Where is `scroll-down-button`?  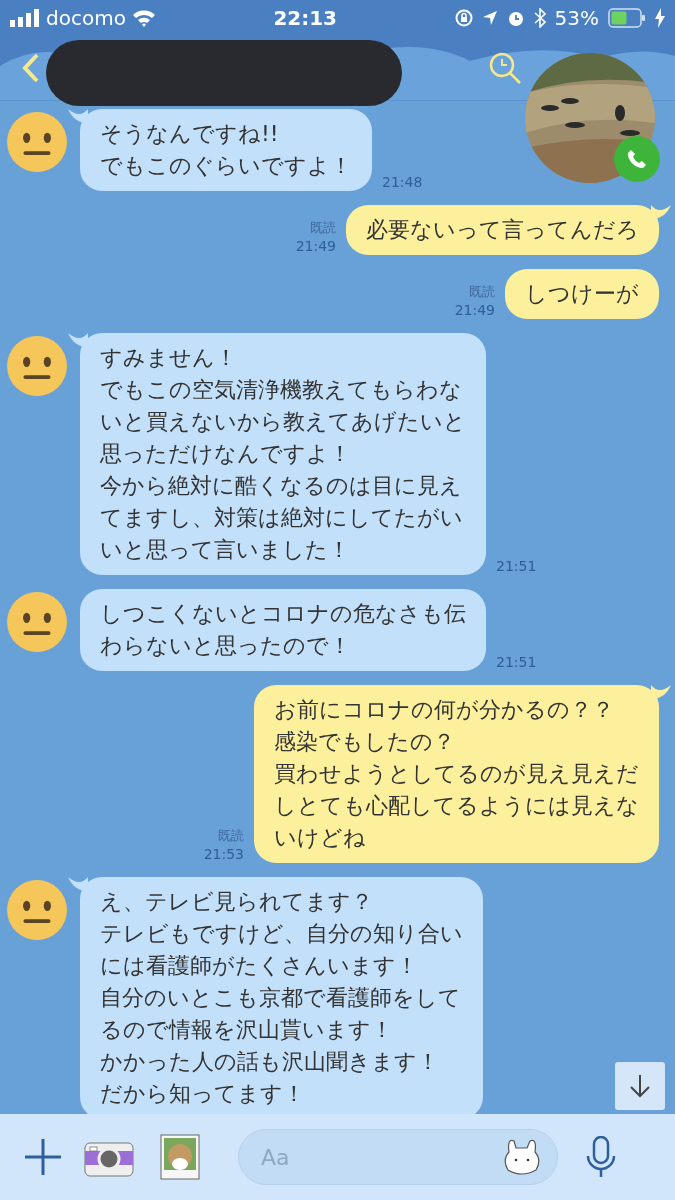 scroll-down-button is located at coordinates (640, 1086).